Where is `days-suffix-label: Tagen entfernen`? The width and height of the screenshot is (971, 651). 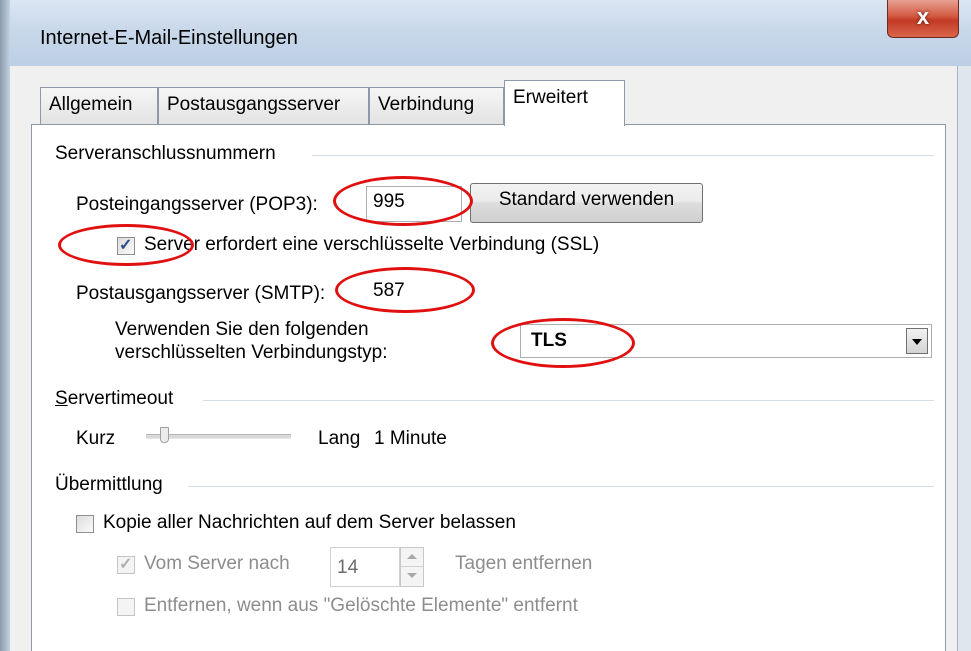 days-suffix-label: Tagen entfernen is located at coordinates (524, 563).